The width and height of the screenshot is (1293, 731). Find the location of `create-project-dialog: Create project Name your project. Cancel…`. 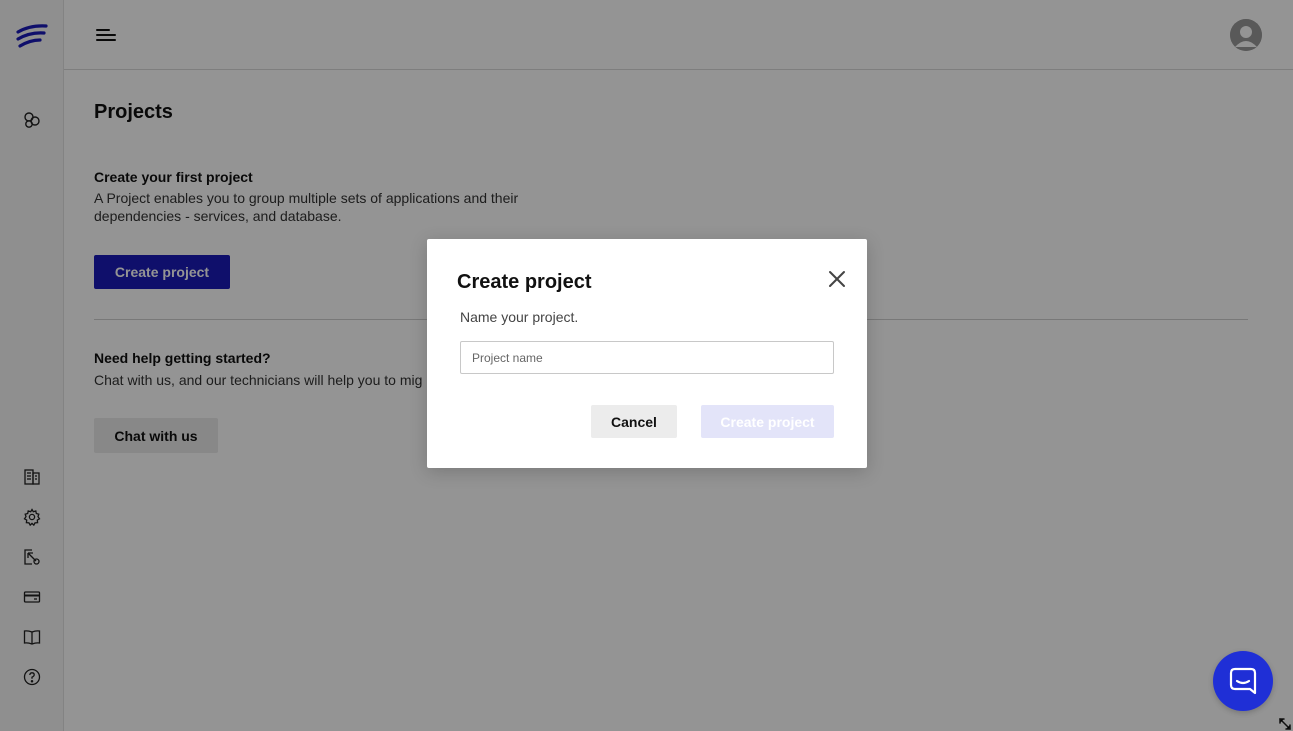

create-project-dialog: Create project Name your project. Cancel… is located at coordinates (647, 353).